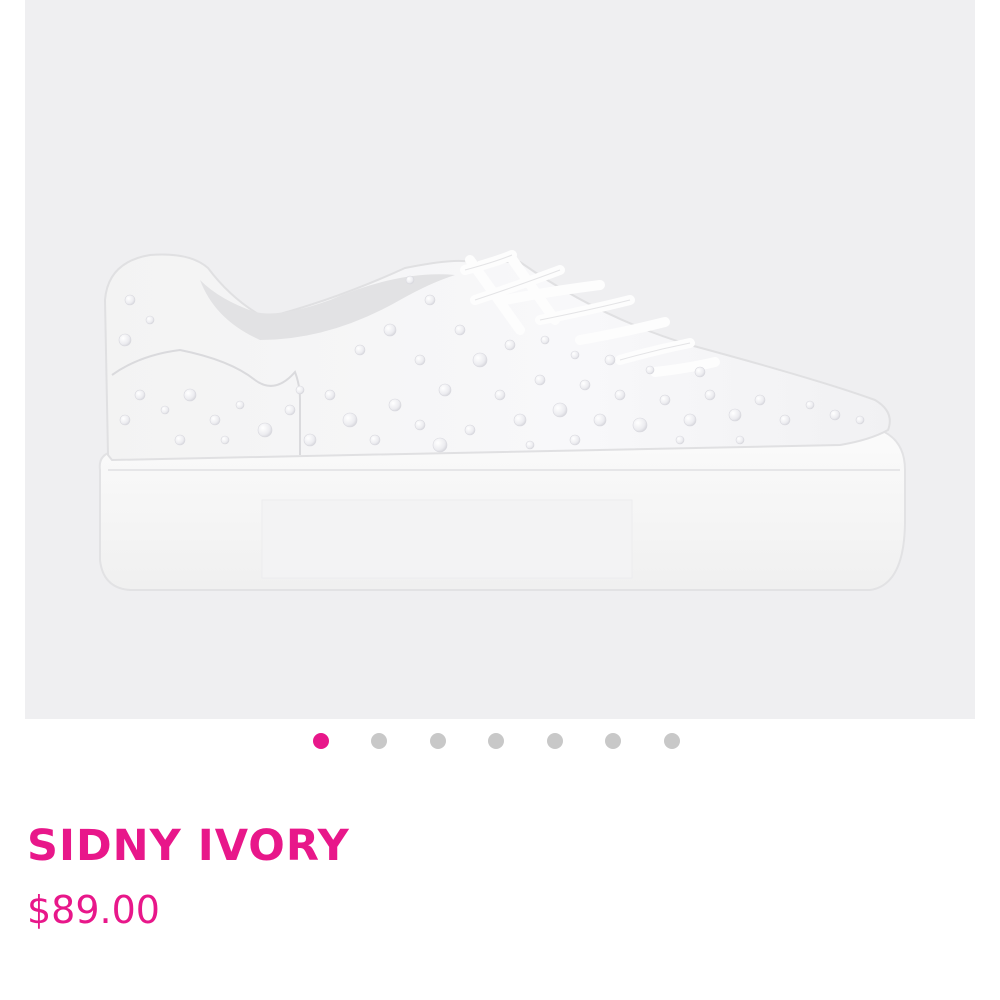 The image size is (1000, 1000). Describe the element at coordinates (321, 741) in the screenshot. I see `pagination-dot-1-icon` at that location.